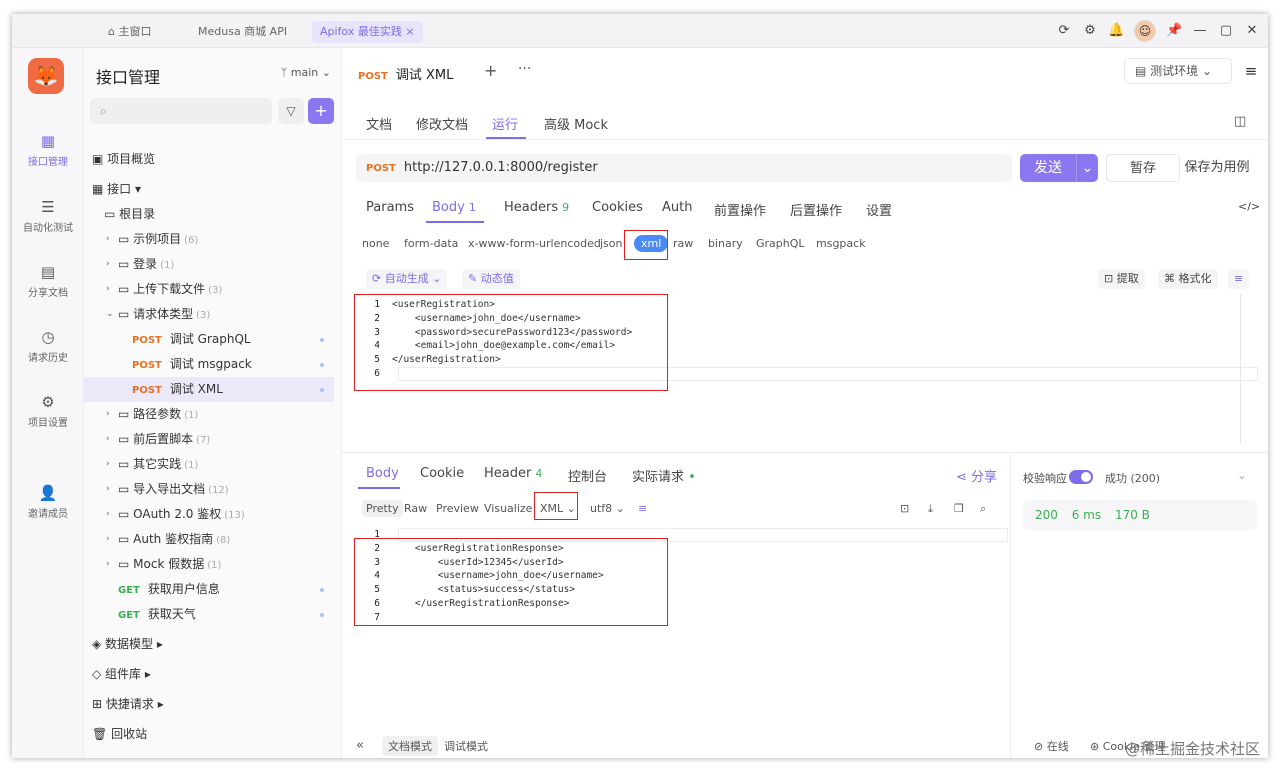 Image resolution: width=1280 pixels, height=768 pixels. I want to click on format-button: ⌘ 格式化, so click(1188, 279).